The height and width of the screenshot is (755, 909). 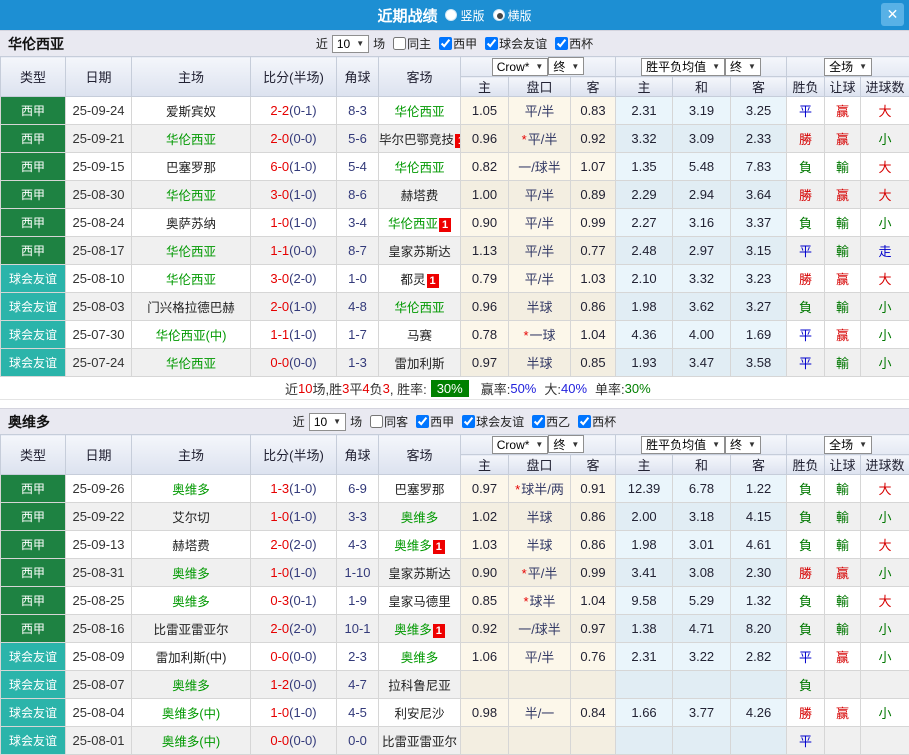 I want to click on result-goals-cell: 大, so click(x=885, y=489).